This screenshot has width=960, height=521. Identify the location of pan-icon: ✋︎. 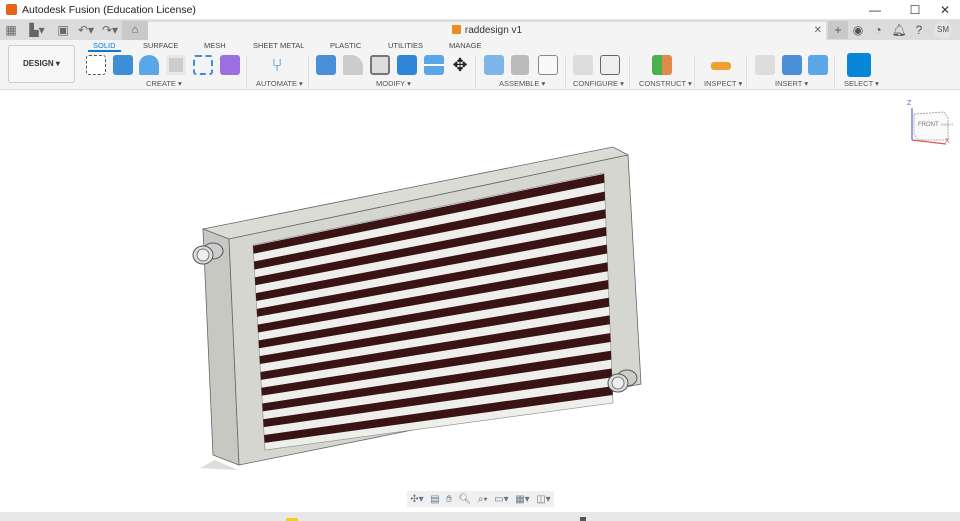
(449, 499).